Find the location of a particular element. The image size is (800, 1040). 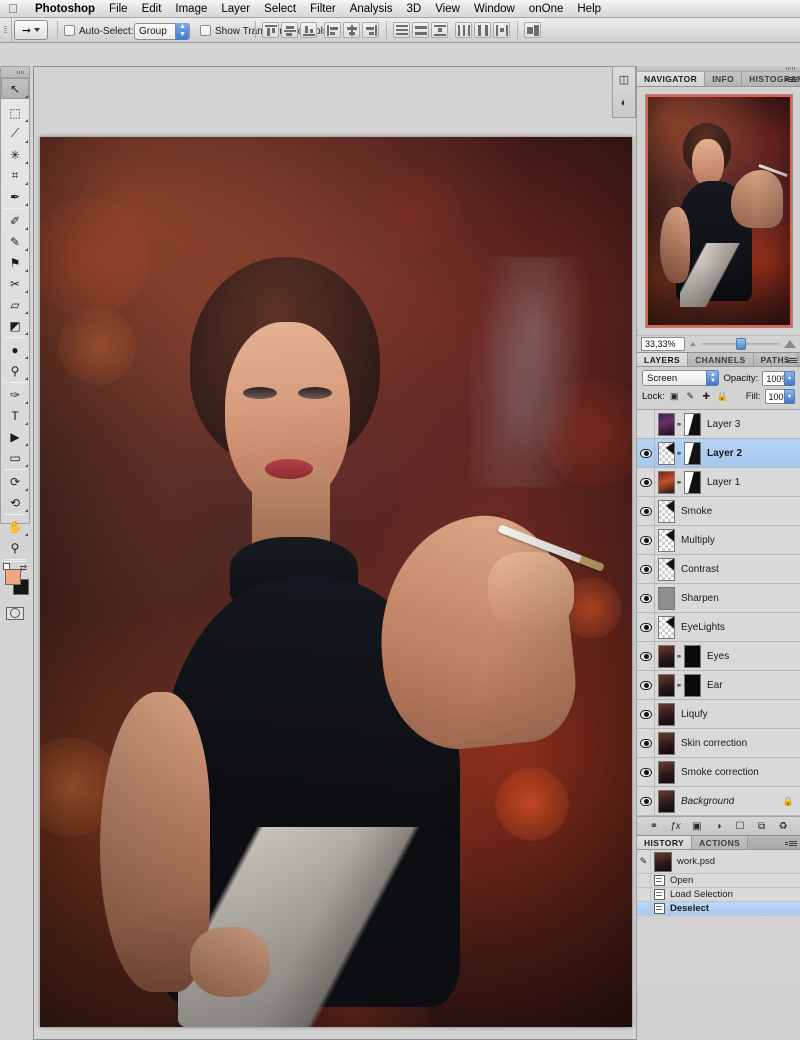

history-brush-source-slot: ✎ is located at coordinates (644, 861).